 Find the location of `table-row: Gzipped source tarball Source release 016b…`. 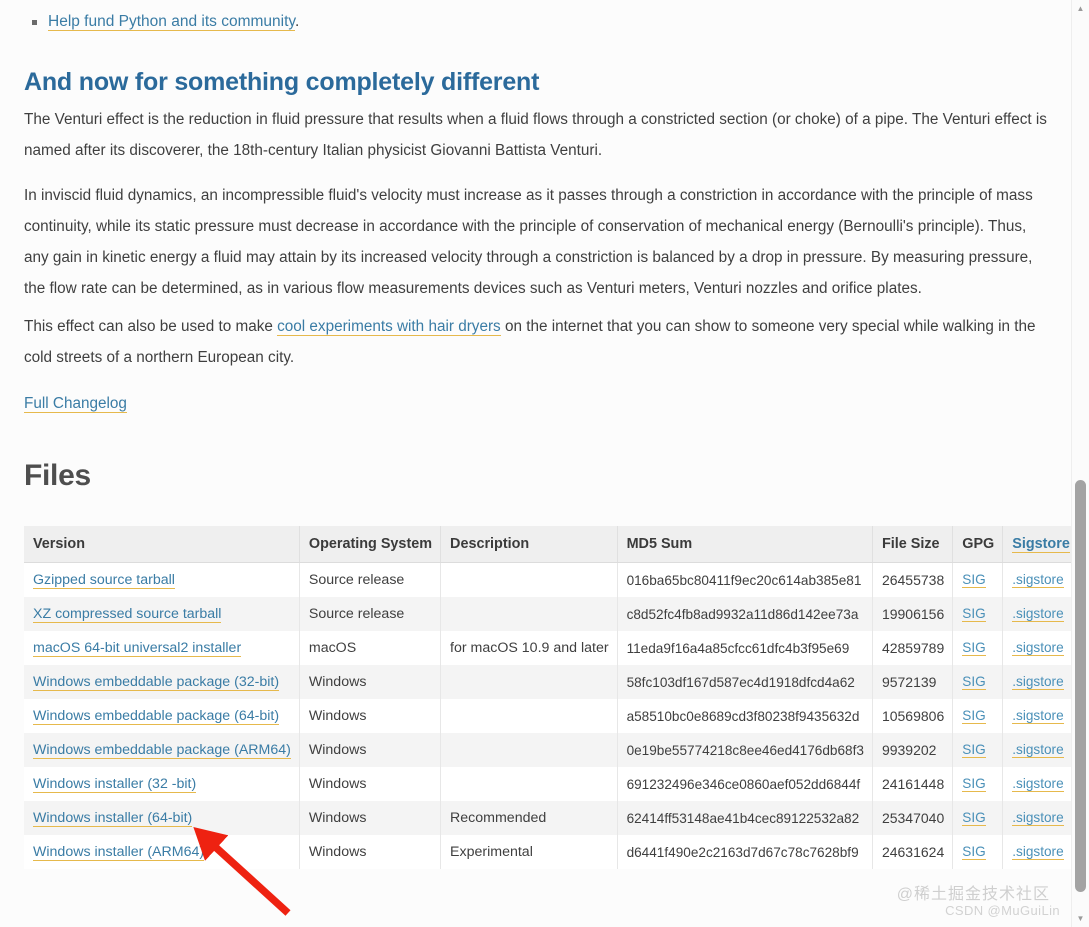

table-row: Gzipped source tarball Source release 016b… is located at coordinates (548, 580).